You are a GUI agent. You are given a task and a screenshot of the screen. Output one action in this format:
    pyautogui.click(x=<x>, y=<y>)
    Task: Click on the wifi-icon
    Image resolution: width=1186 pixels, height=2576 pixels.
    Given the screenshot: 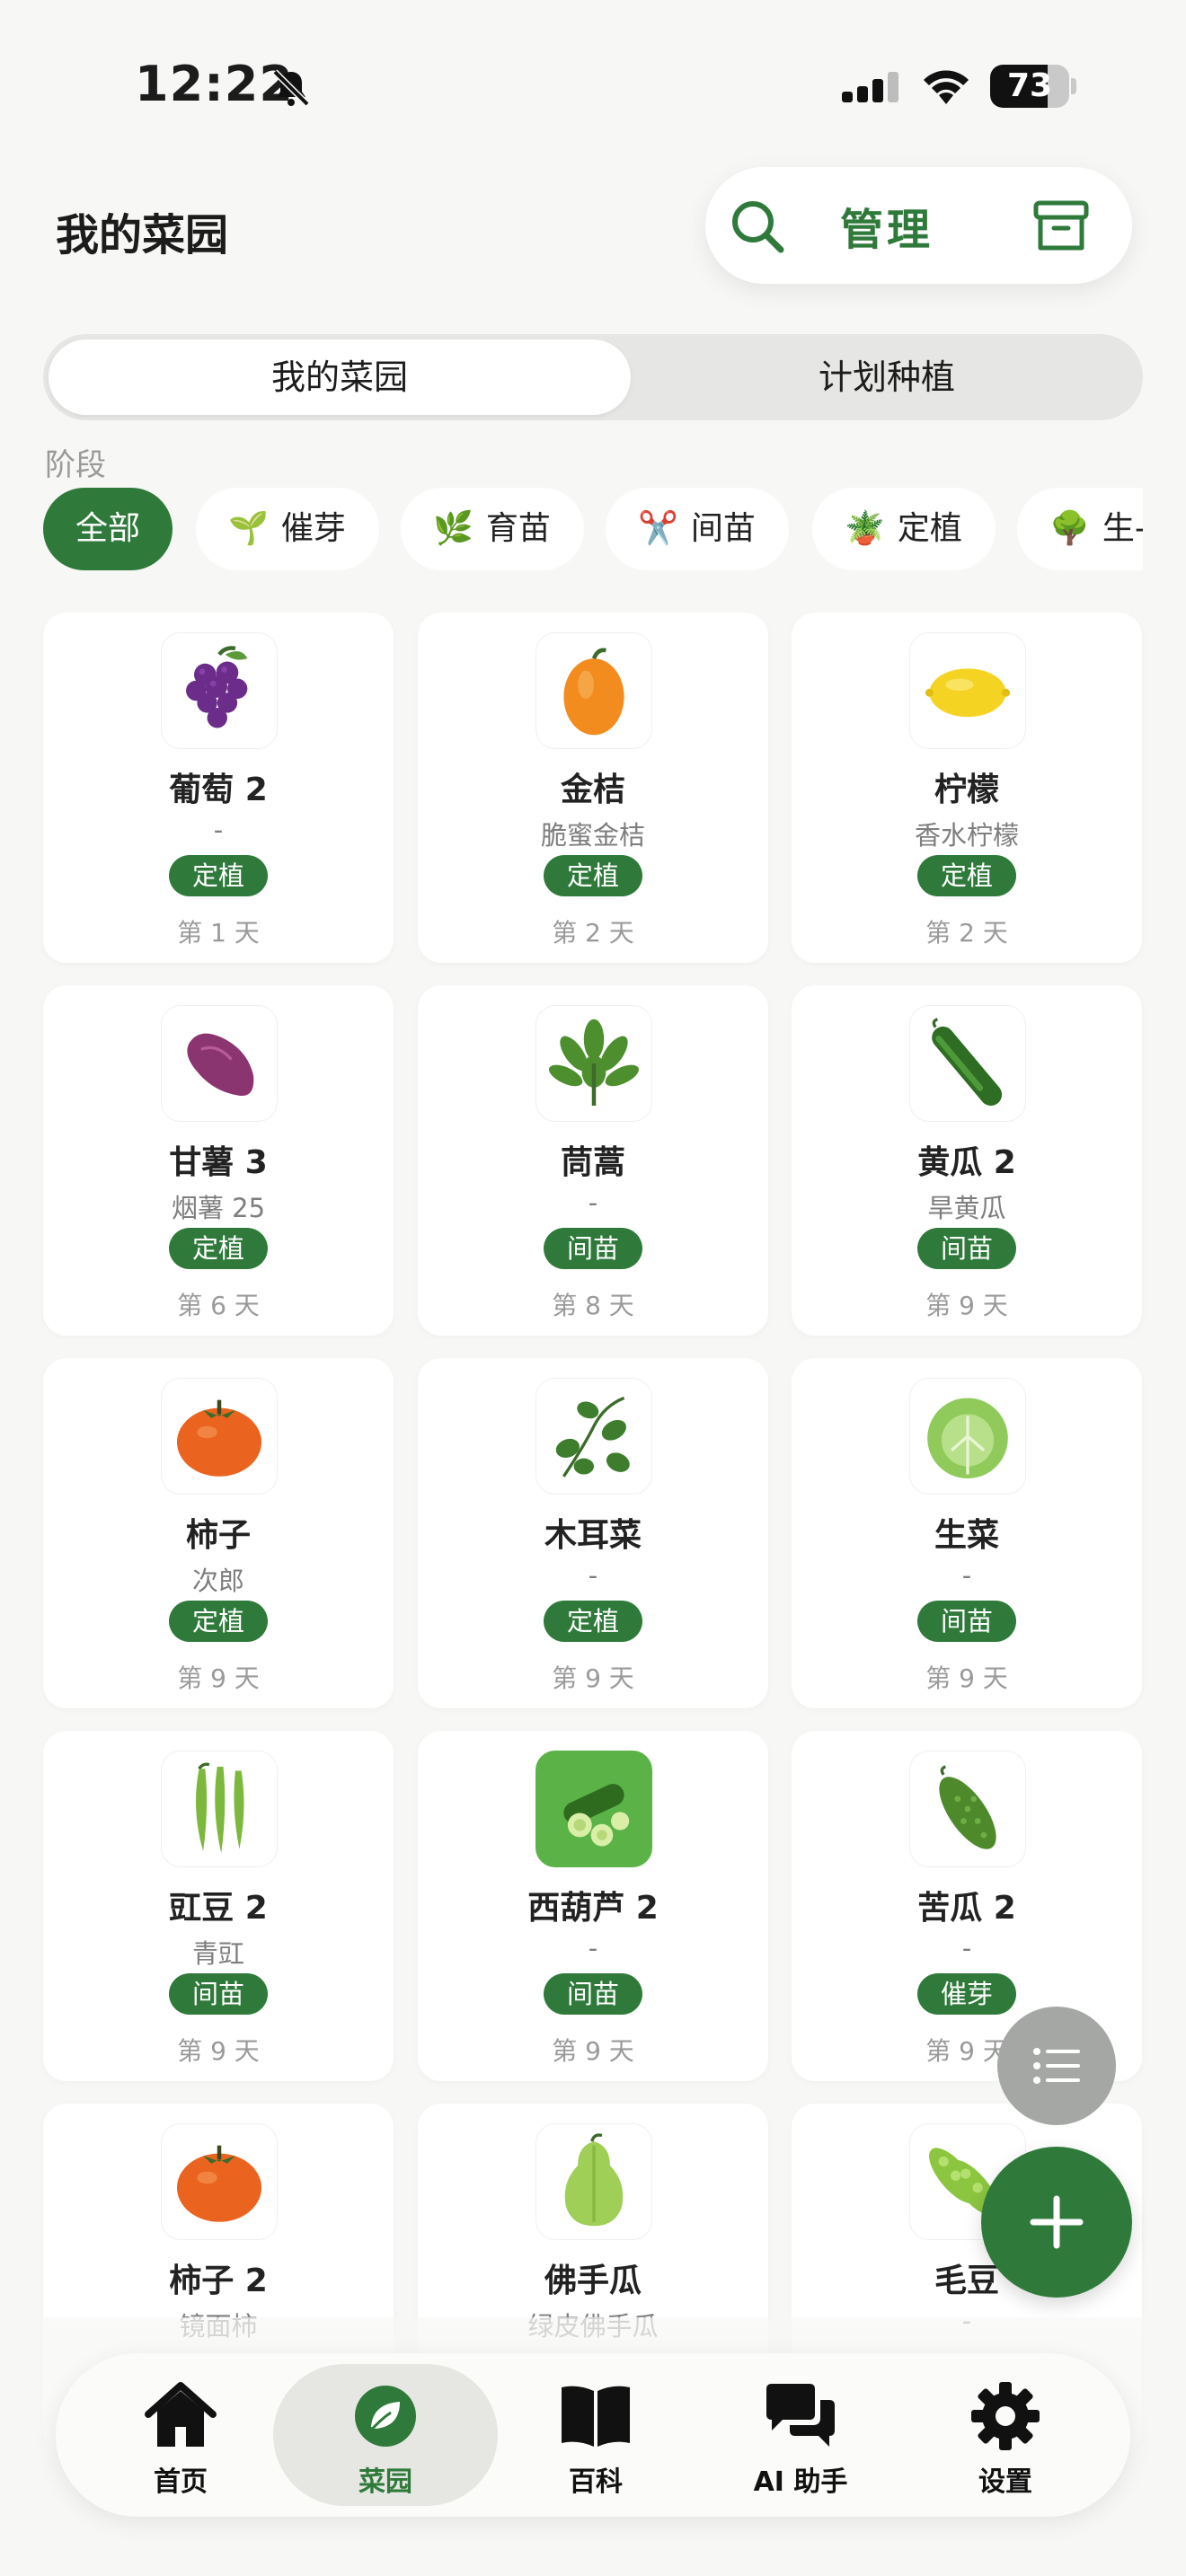 What is the action you would take?
    pyautogui.click(x=946, y=87)
    